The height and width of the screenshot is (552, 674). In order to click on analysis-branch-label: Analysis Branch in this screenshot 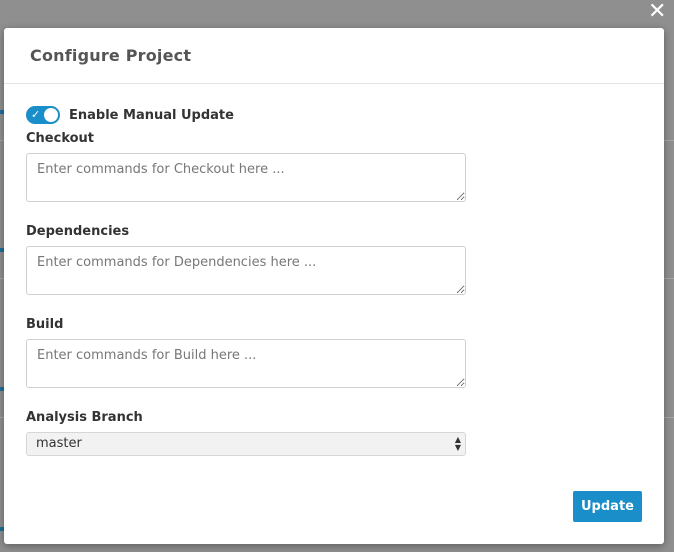, I will do `click(84, 417)`.